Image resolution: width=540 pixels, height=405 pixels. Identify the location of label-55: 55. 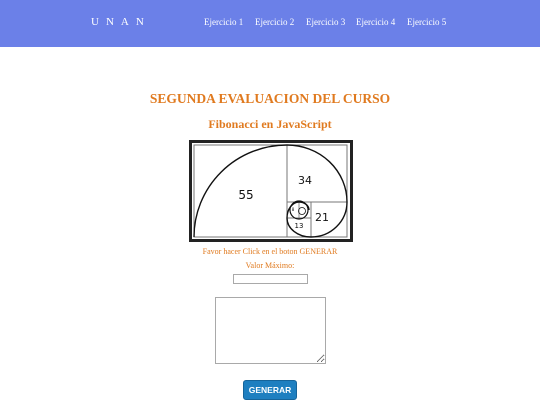
(245, 195).